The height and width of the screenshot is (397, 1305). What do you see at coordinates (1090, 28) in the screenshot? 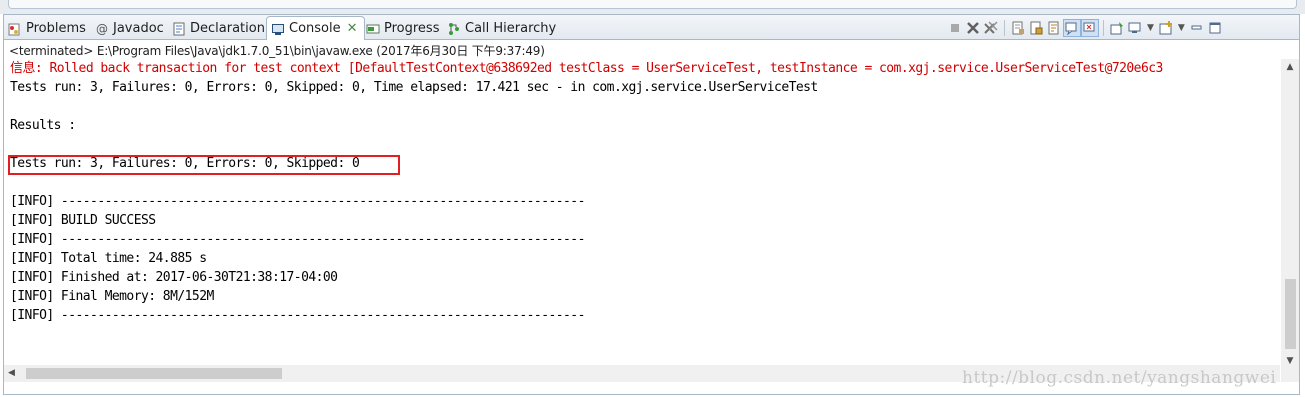
I see `show-on-stderr-icon` at bounding box center [1090, 28].